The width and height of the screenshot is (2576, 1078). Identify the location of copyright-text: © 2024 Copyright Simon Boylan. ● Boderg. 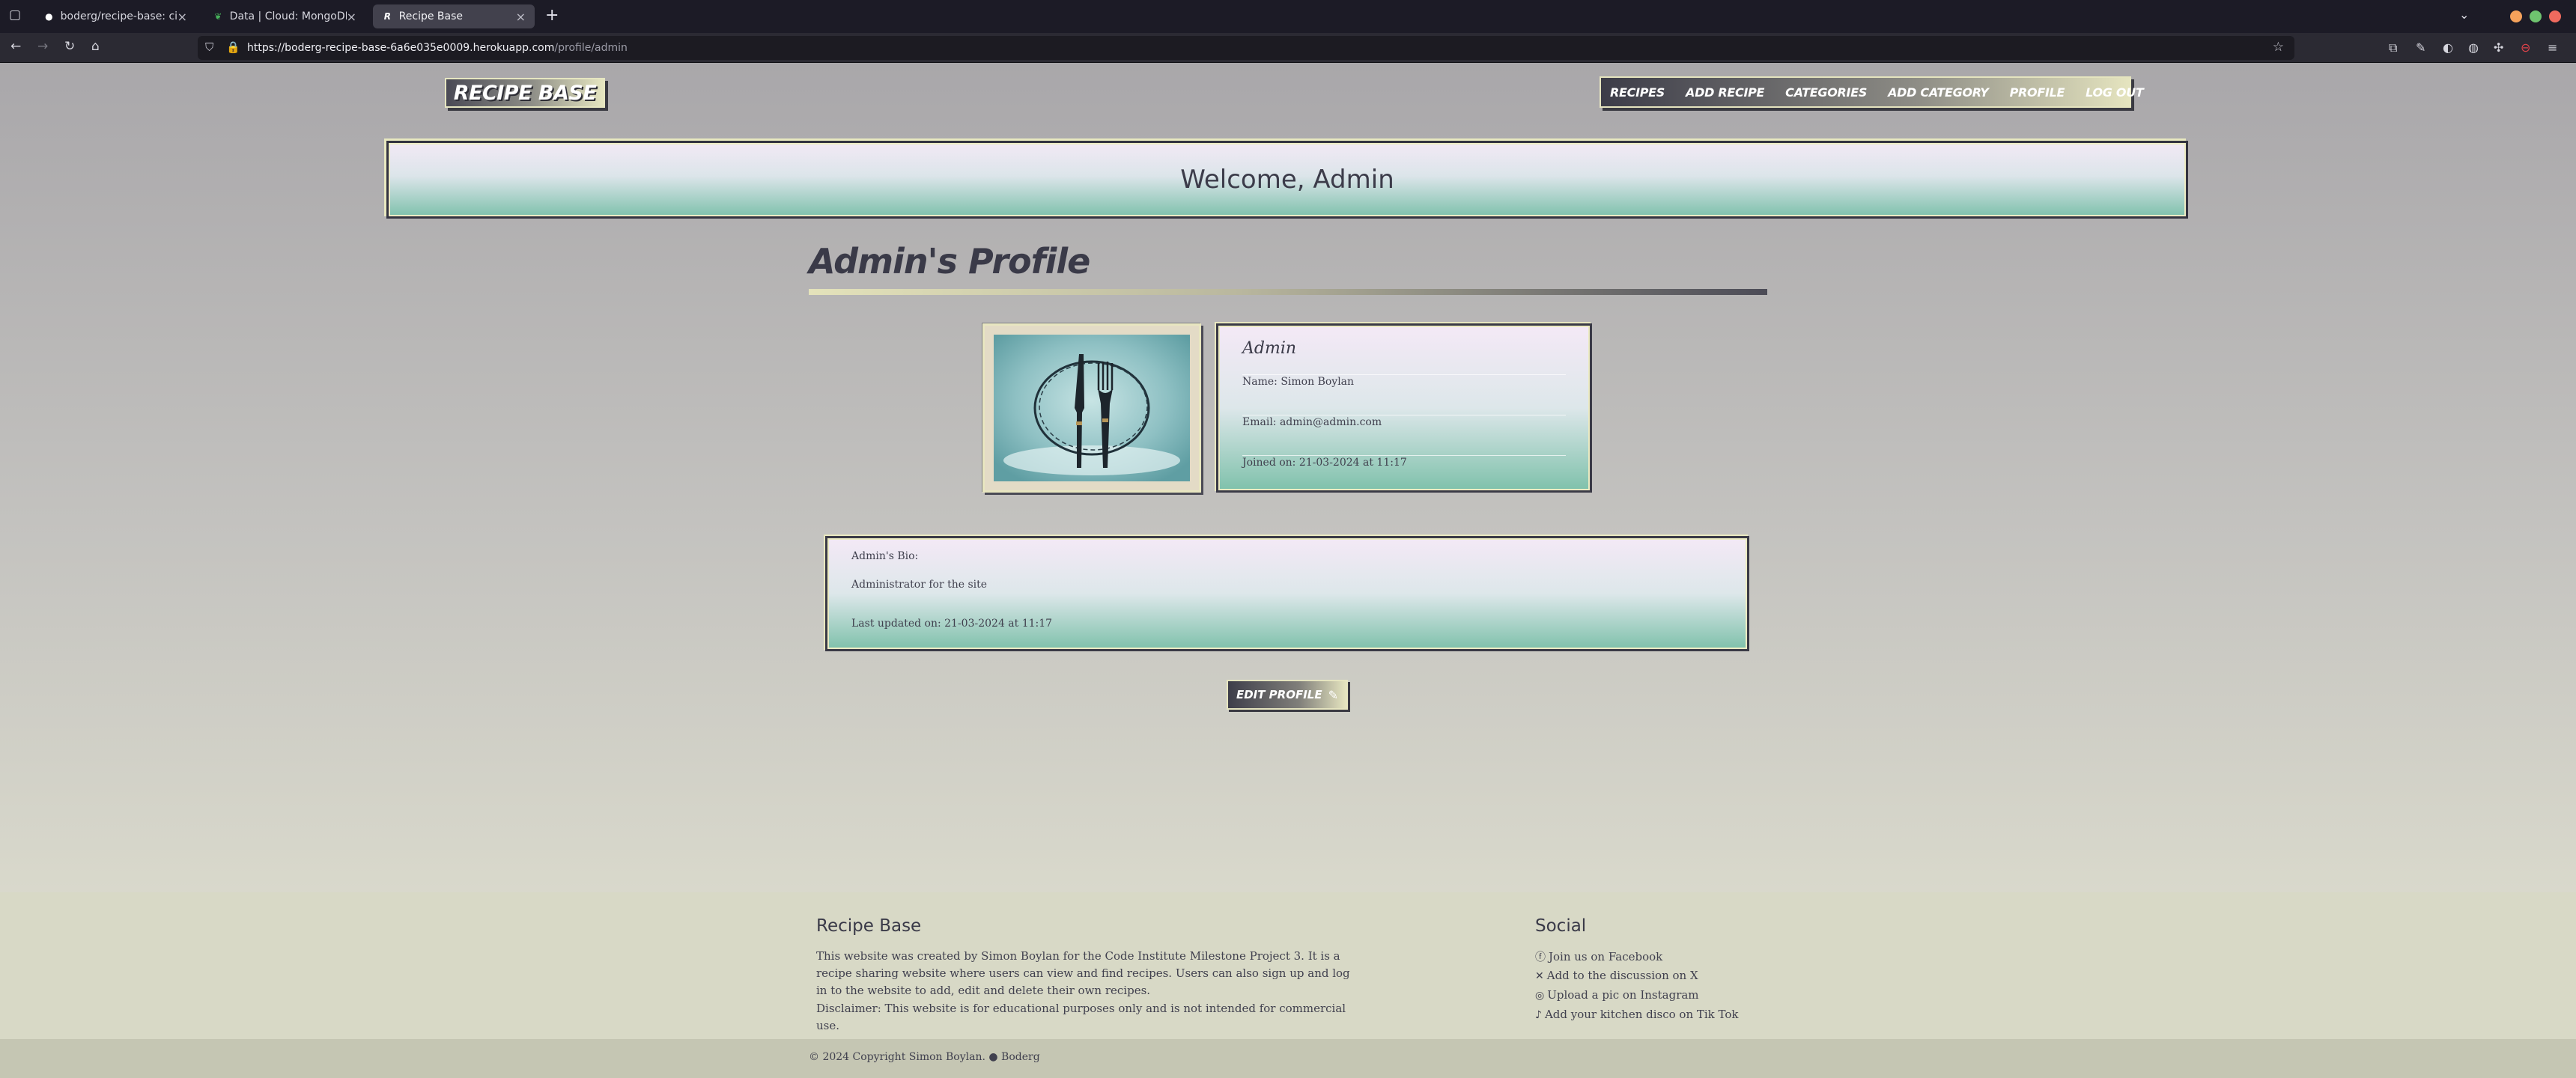
(924, 1057).